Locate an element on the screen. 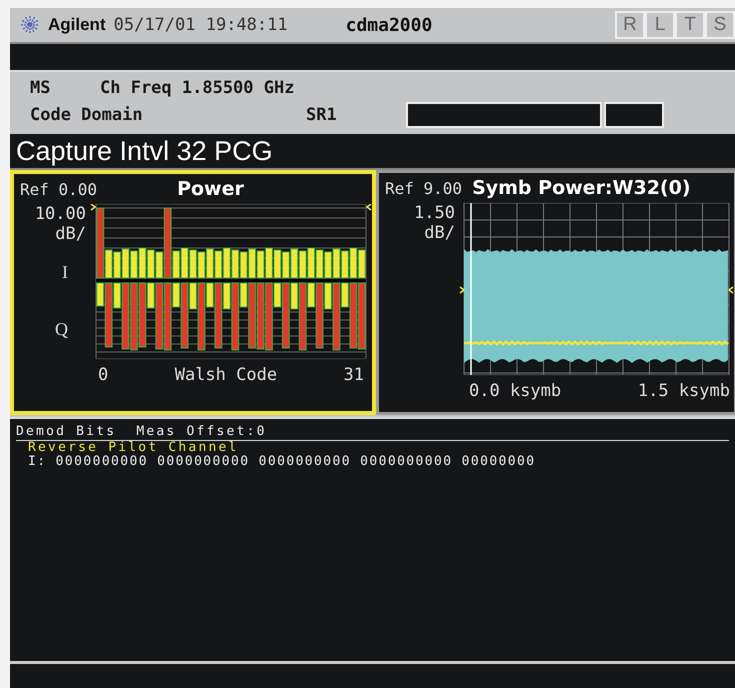  i-axis-label: I is located at coordinates (65, 272).